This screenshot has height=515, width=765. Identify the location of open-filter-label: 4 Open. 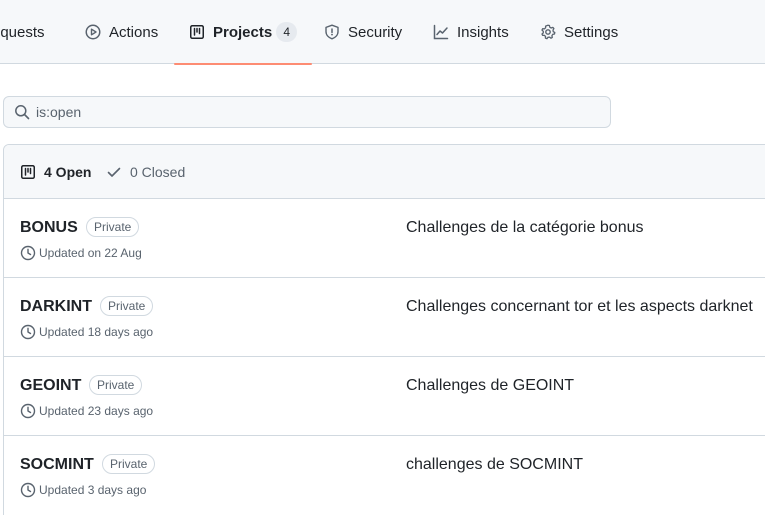
(68, 172).